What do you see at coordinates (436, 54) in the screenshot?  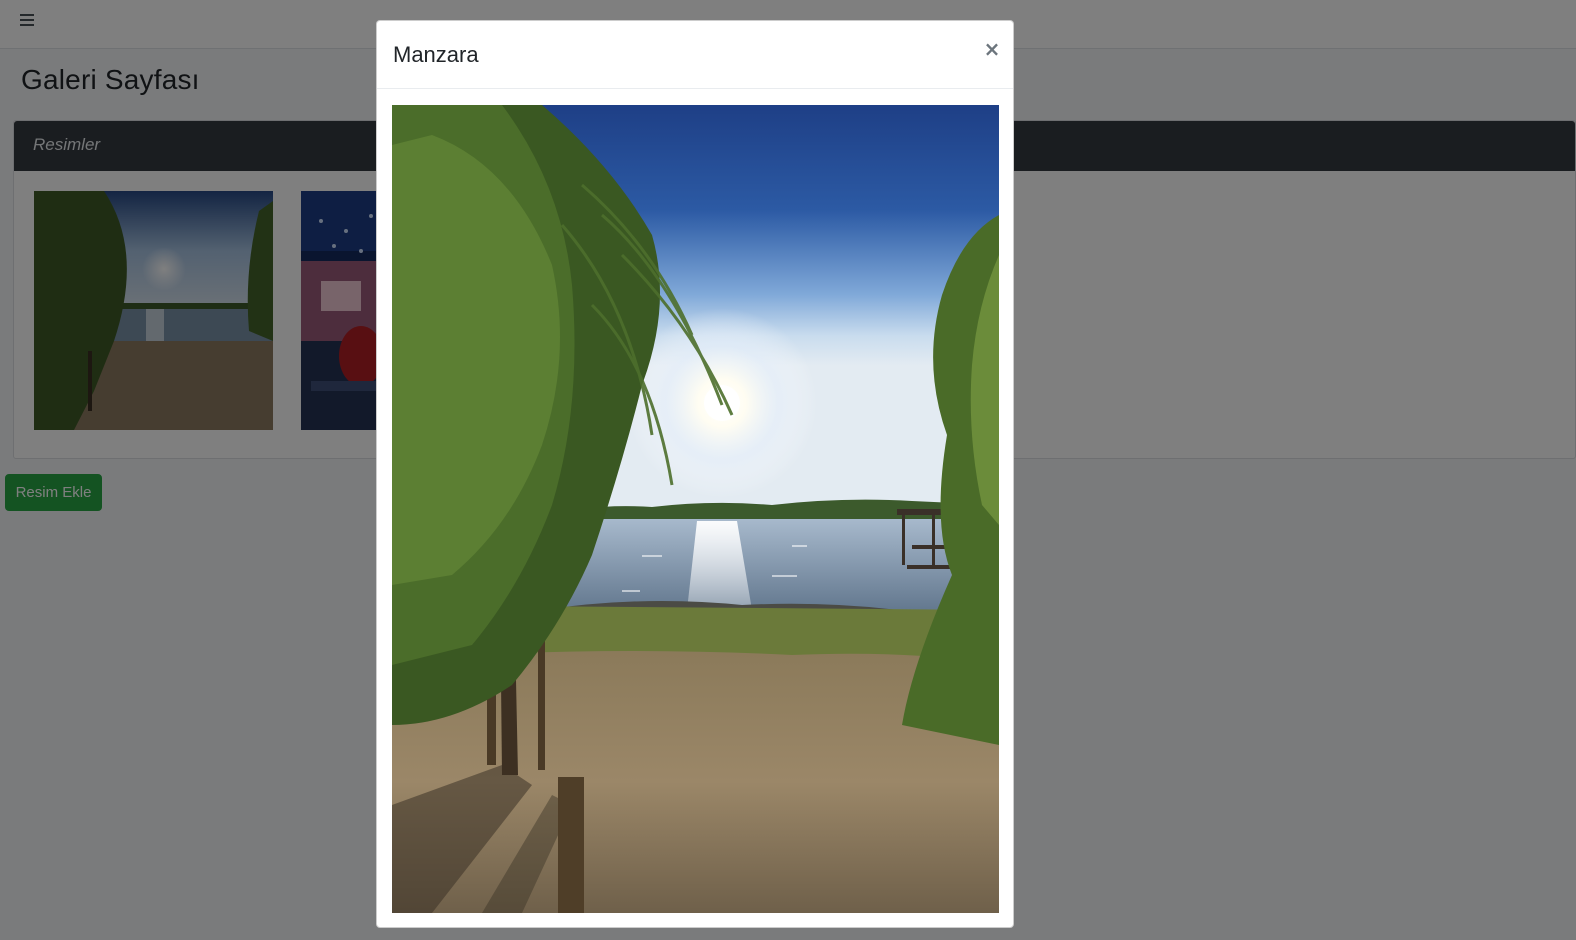 I see `modal-title: Manzara` at bounding box center [436, 54].